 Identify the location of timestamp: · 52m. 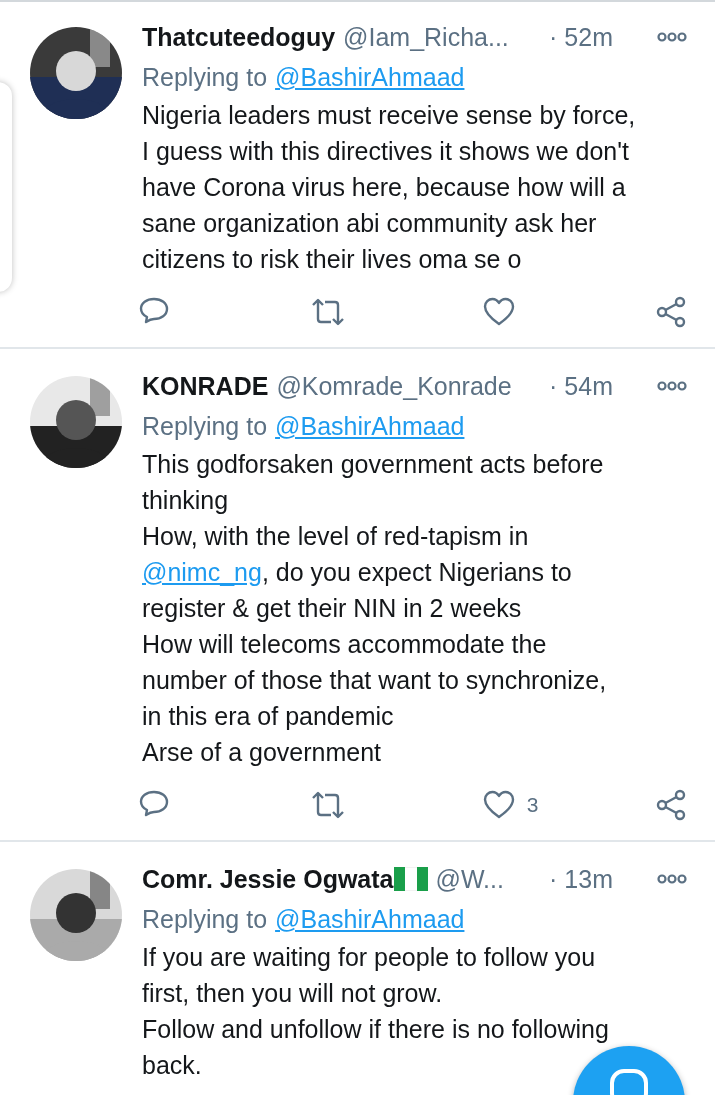
(581, 37).